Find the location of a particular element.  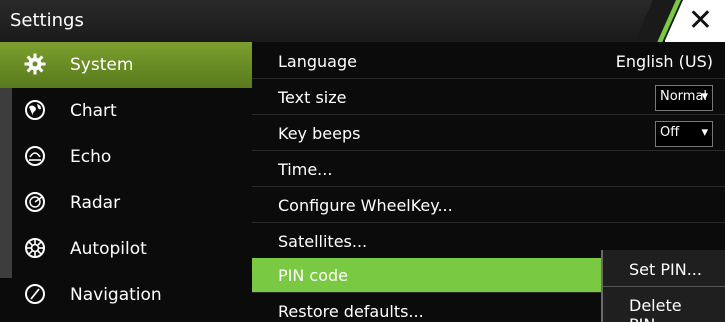

close-icon: ✕ is located at coordinates (700, 20).